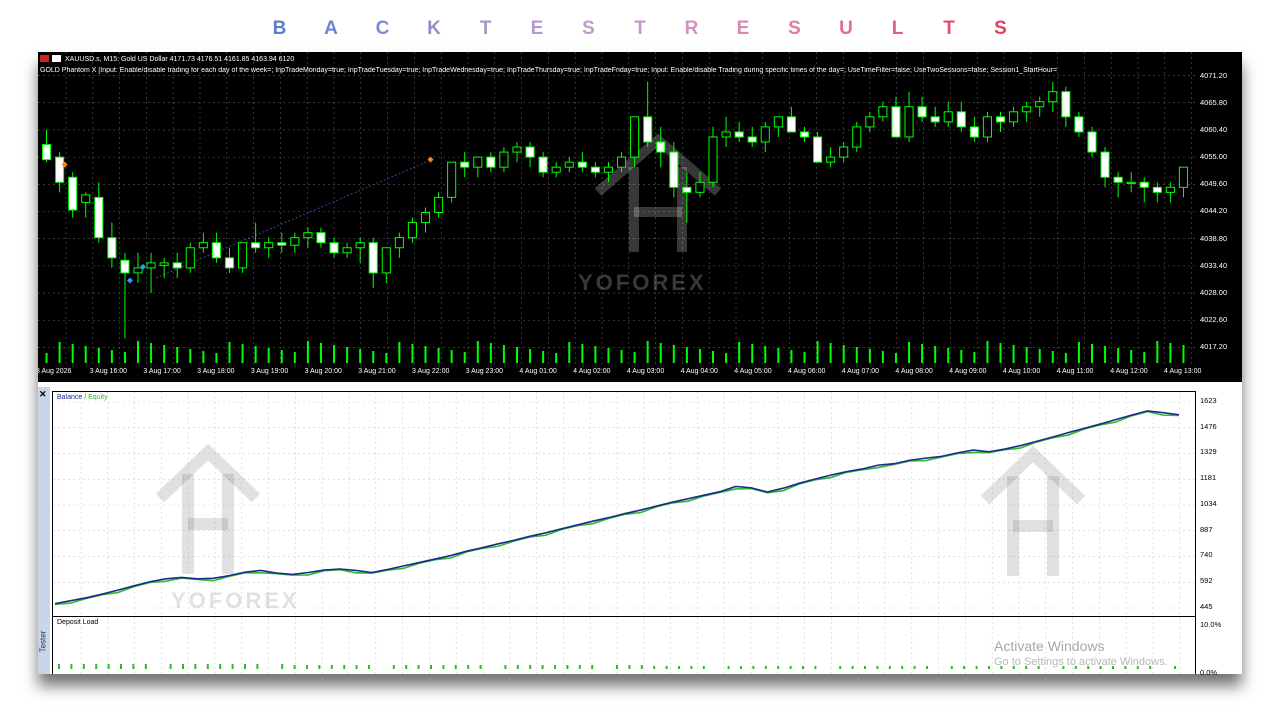 Image resolution: width=1280 pixels, height=720 pixels. Describe the element at coordinates (43, 394) in the screenshot. I see `close-icon: ✕` at that location.